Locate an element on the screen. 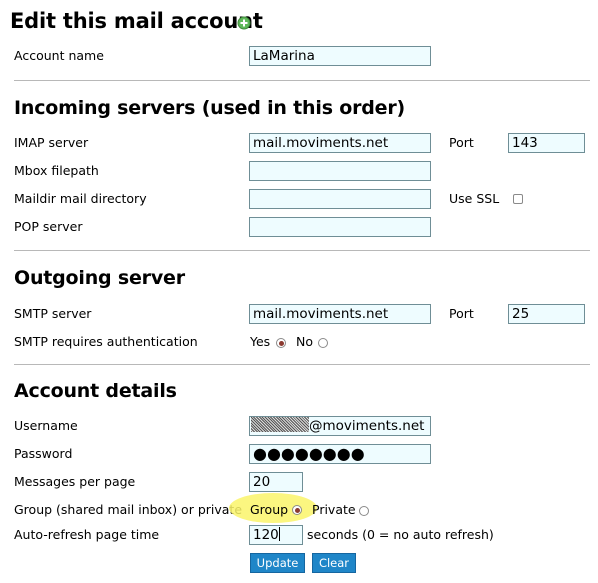 This screenshot has width=598, height=583. password-input: ●●●●●●●● is located at coordinates (340, 454).